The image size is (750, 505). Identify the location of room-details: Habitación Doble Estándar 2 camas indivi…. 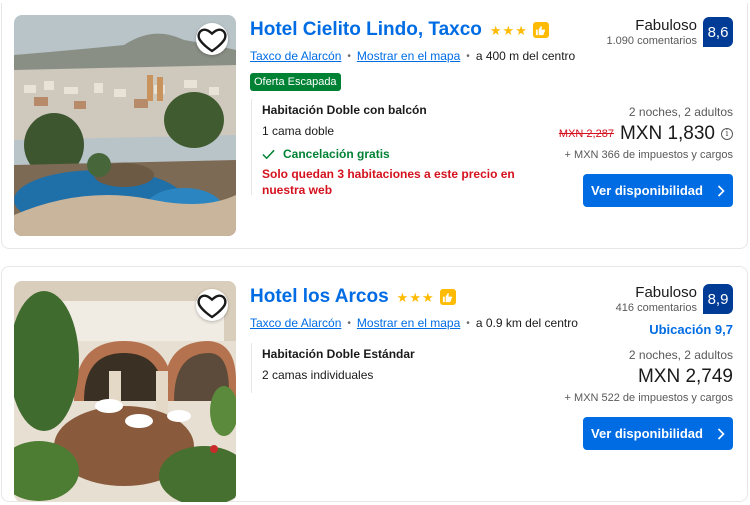
(396, 368).